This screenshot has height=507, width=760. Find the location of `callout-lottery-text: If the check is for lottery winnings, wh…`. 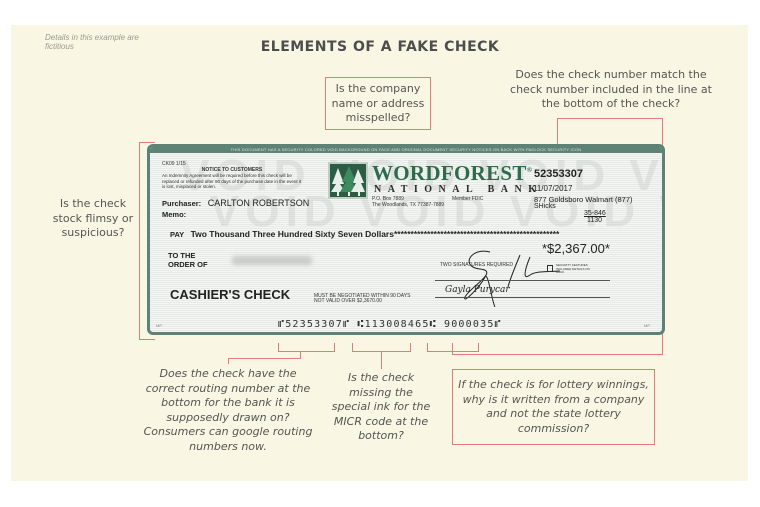

callout-lottery-text: If the check is for lottery winnings, wh… is located at coordinates (553, 406).